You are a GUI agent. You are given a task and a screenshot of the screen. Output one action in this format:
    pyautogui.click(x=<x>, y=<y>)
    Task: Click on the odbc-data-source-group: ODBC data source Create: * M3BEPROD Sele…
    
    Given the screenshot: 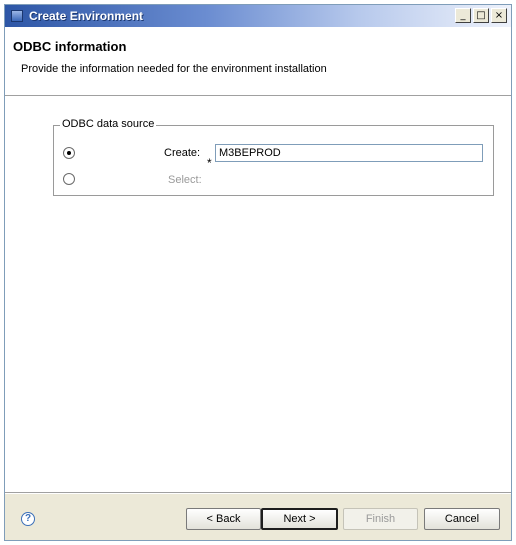 What is the action you would take?
    pyautogui.click(x=273, y=157)
    